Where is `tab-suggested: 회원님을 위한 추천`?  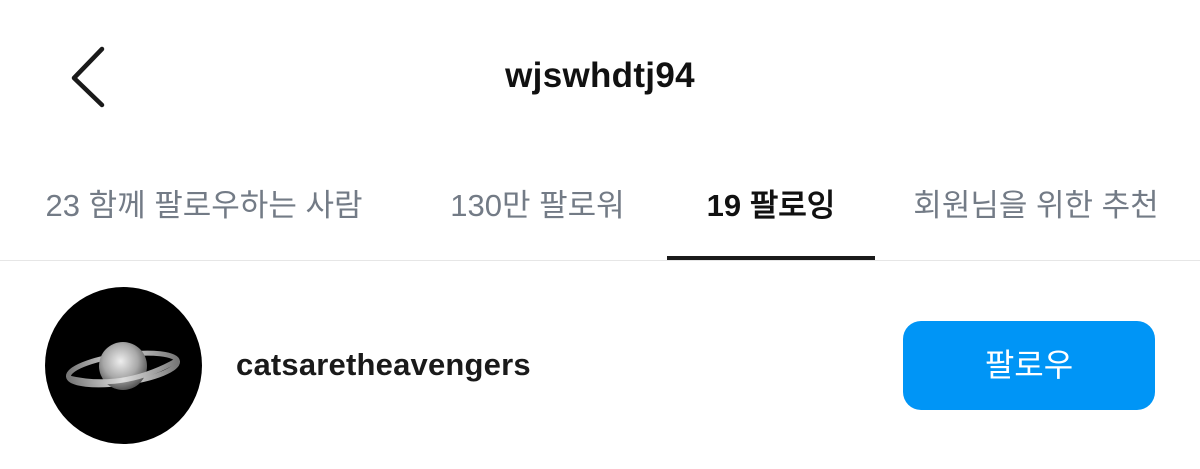 tab-suggested: 회원님을 위한 추천 is located at coordinates (1036, 205).